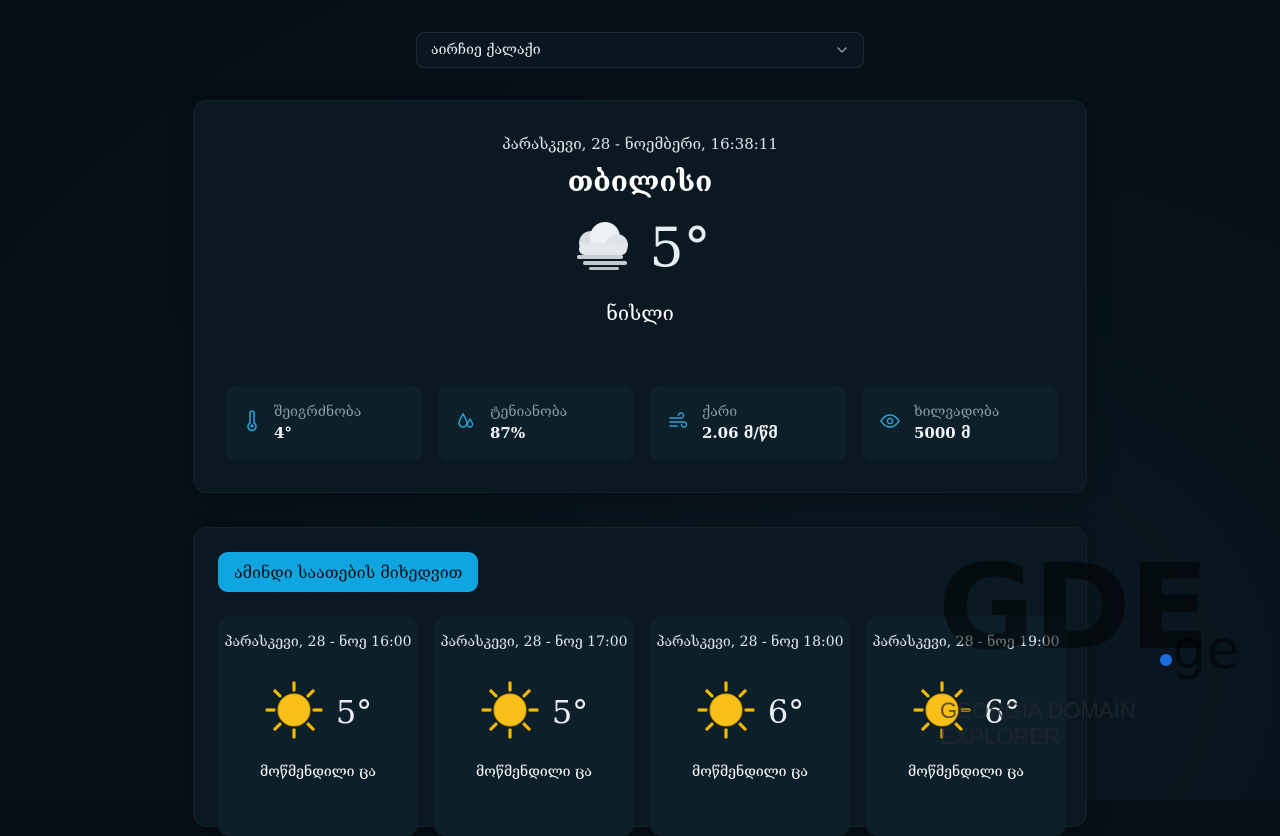  I want to click on watermark-suffix: ge, so click(1206, 649).